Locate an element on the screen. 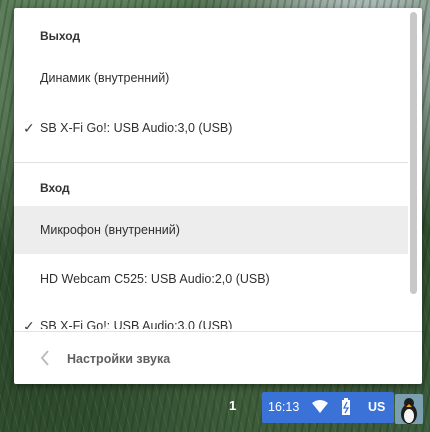 This screenshot has height=432, width=430. audio-settings-label: Настройки звука is located at coordinates (119, 358).